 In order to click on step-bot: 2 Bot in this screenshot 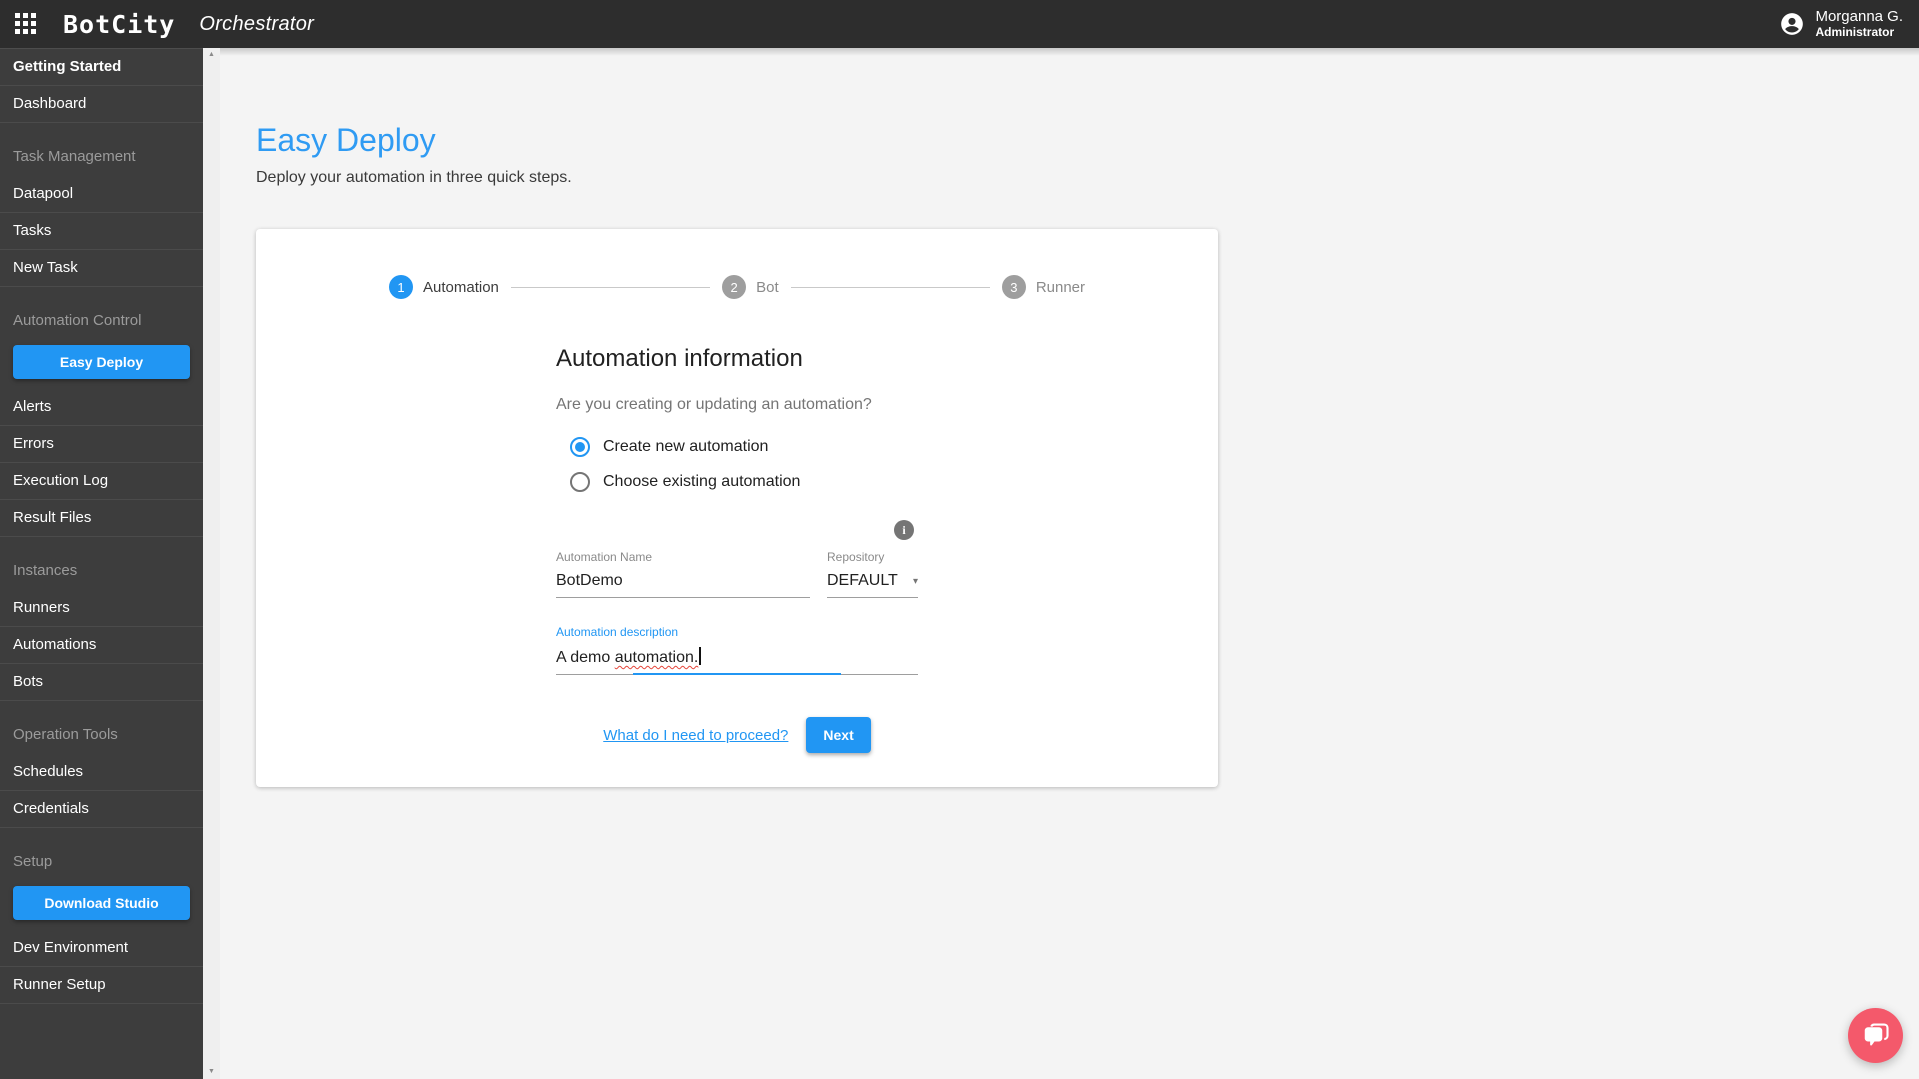, I will do `click(750, 287)`.